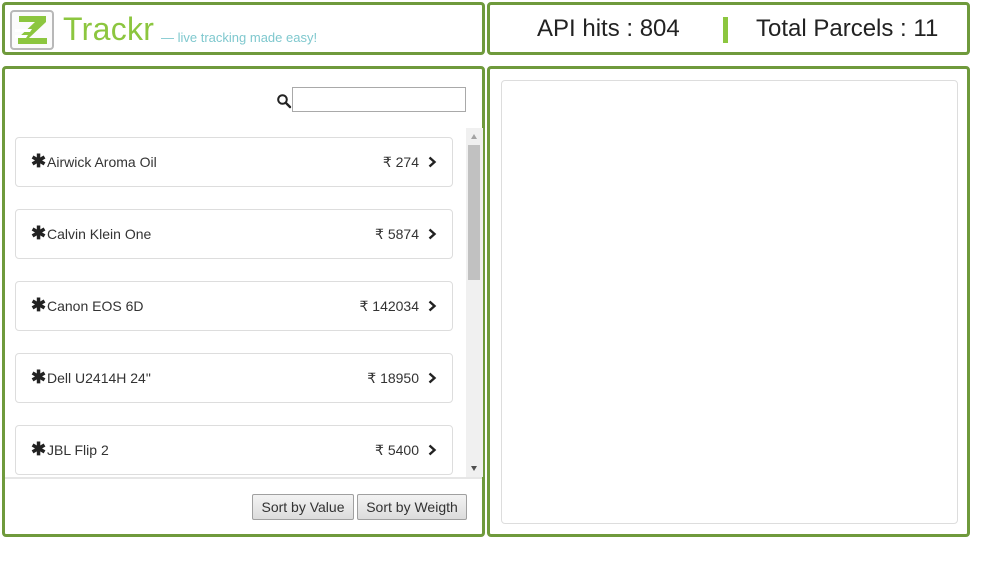  What do you see at coordinates (474, 212) in the screenshot?
I see `scroll-thumb` at bounding box center [474, 212].